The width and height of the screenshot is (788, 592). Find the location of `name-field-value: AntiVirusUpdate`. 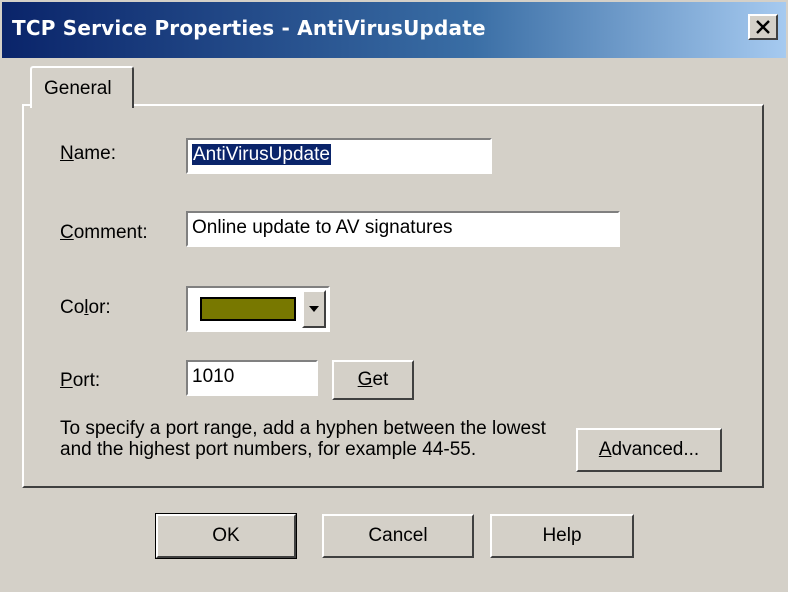

name-field-value: AntiVirusUpdate is located at coordinates (261, 154).